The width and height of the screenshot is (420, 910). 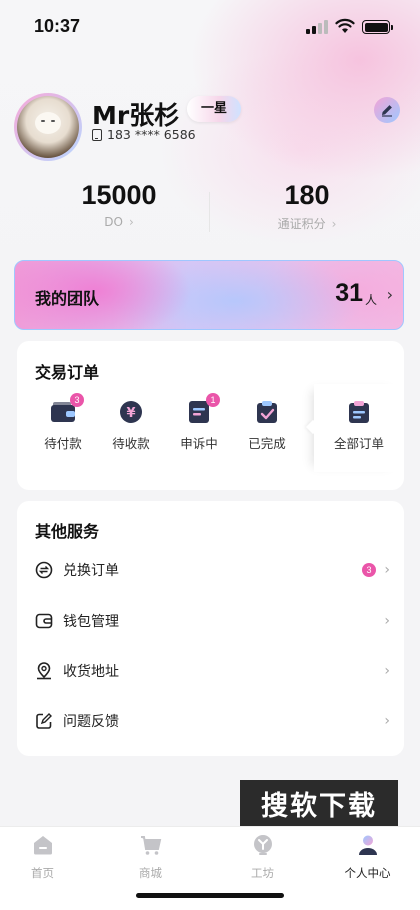 I want to click on workshop-icon, so click(x=262, y=845).